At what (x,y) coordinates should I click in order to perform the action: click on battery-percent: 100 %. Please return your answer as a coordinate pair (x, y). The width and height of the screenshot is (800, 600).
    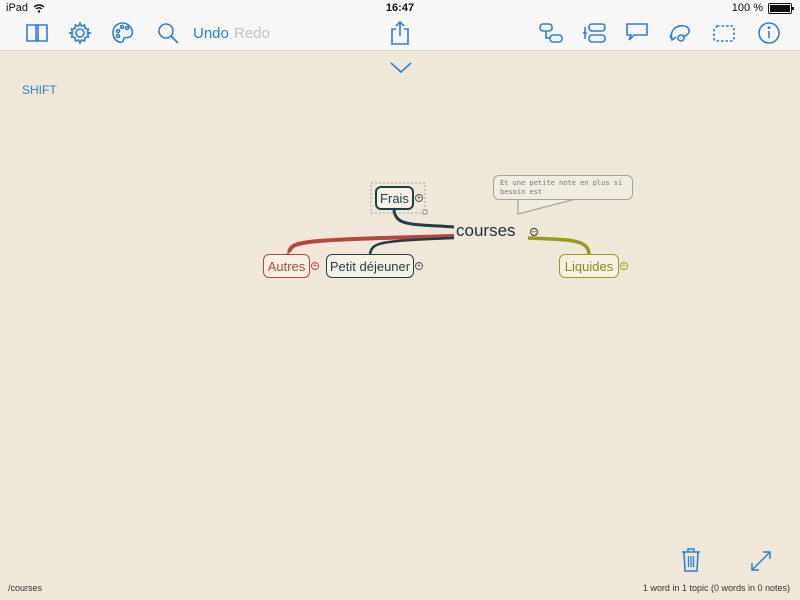
    Looking at the image, I should click on (747, 8).